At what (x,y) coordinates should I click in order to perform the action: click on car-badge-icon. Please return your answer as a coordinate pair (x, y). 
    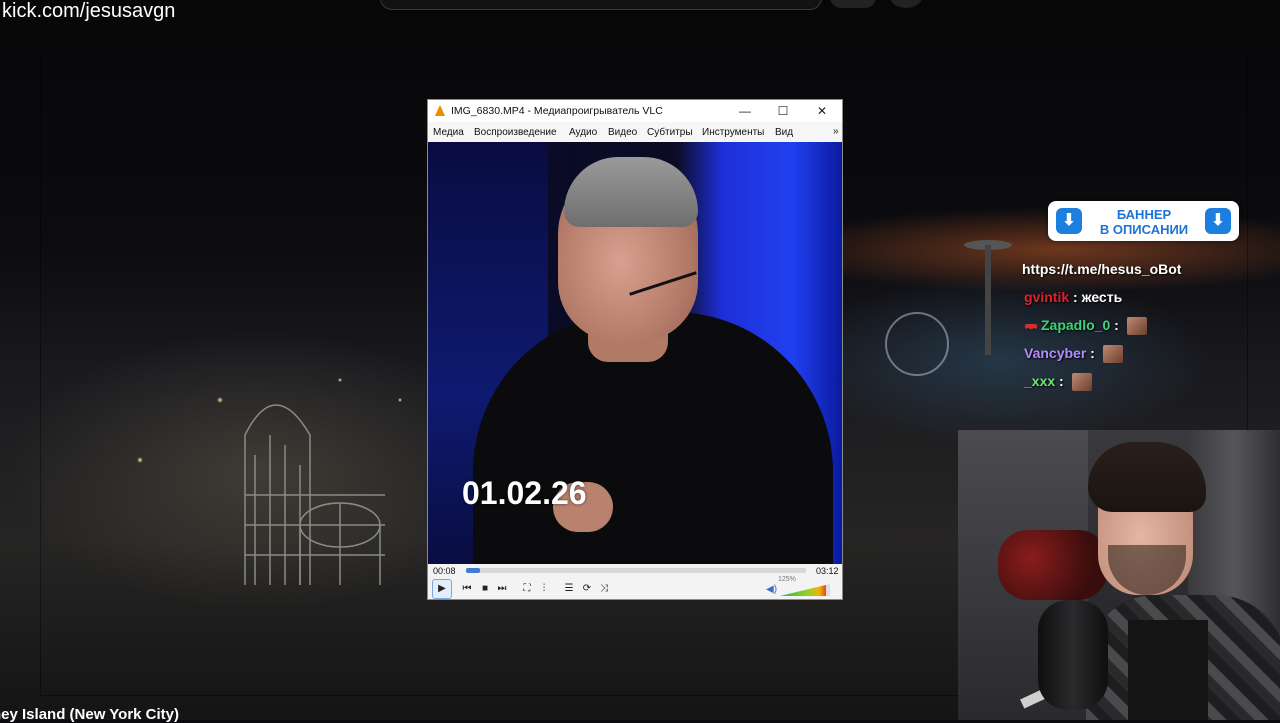
    Looking at the image, I should click on (1031, 328).